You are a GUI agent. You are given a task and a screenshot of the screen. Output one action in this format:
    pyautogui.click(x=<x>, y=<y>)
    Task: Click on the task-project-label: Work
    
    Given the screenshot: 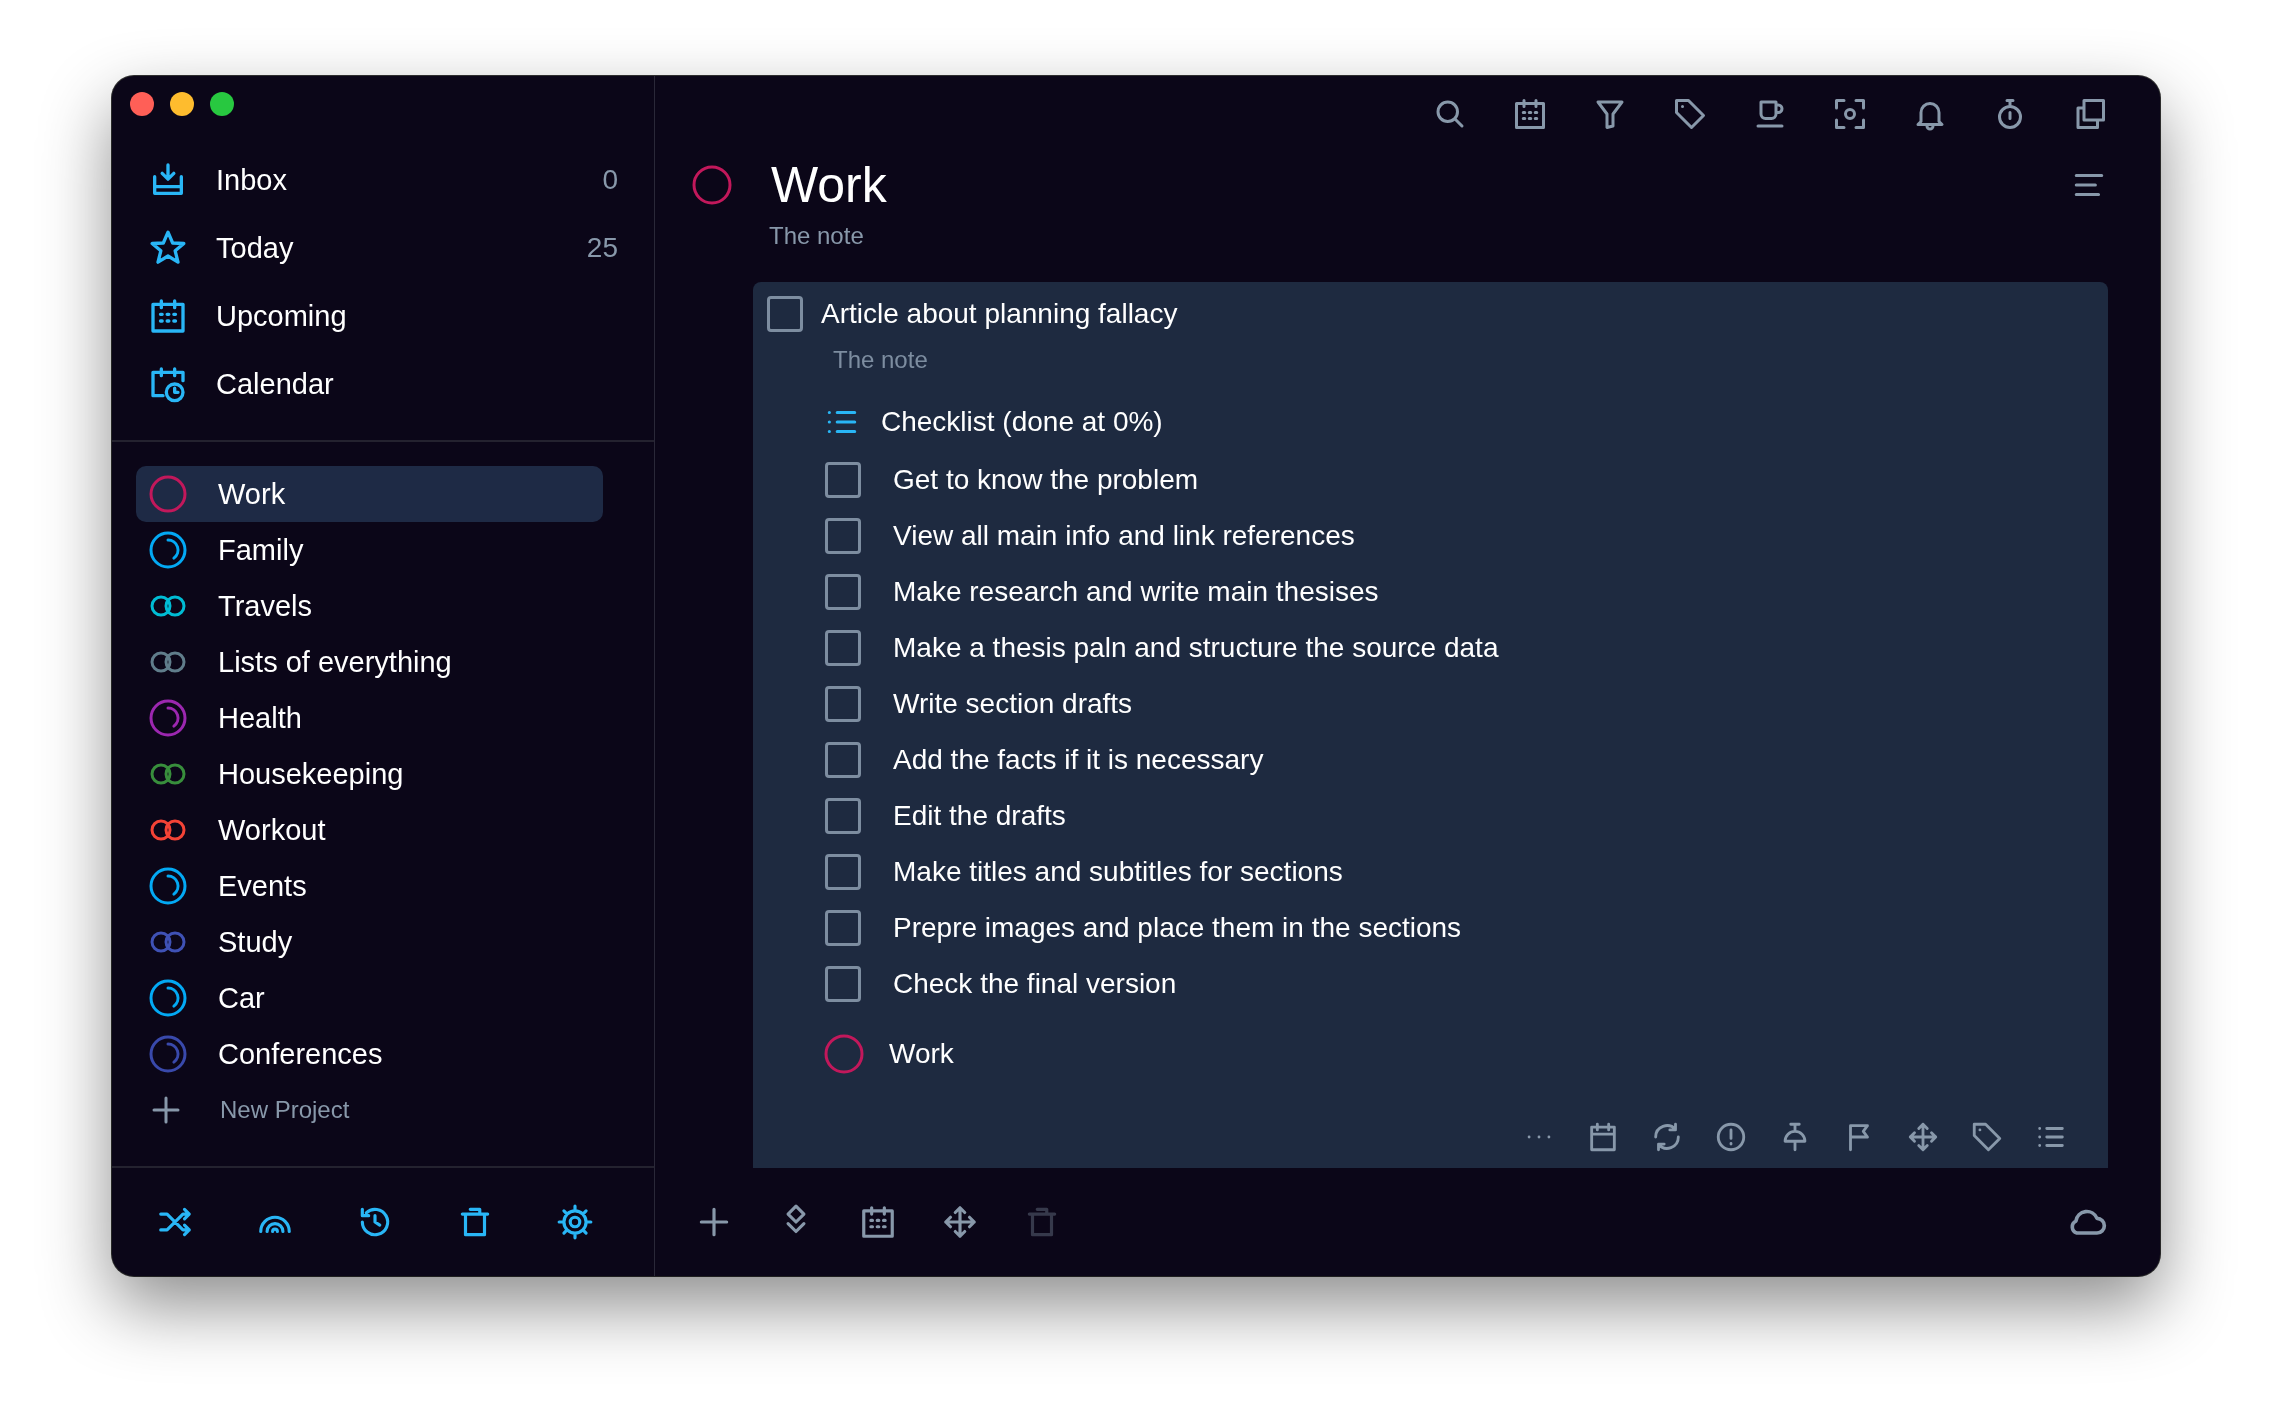 What is the action you would take?
    pyautogui.click(x=921, y=1054)
    